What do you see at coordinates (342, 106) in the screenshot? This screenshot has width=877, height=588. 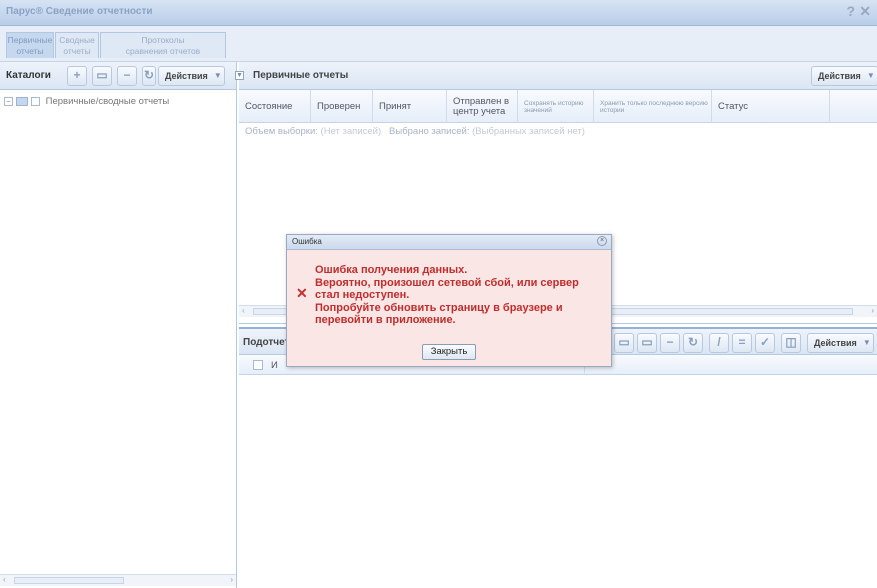 I see `column-header: Проверен` at bounding box center [342, 106].